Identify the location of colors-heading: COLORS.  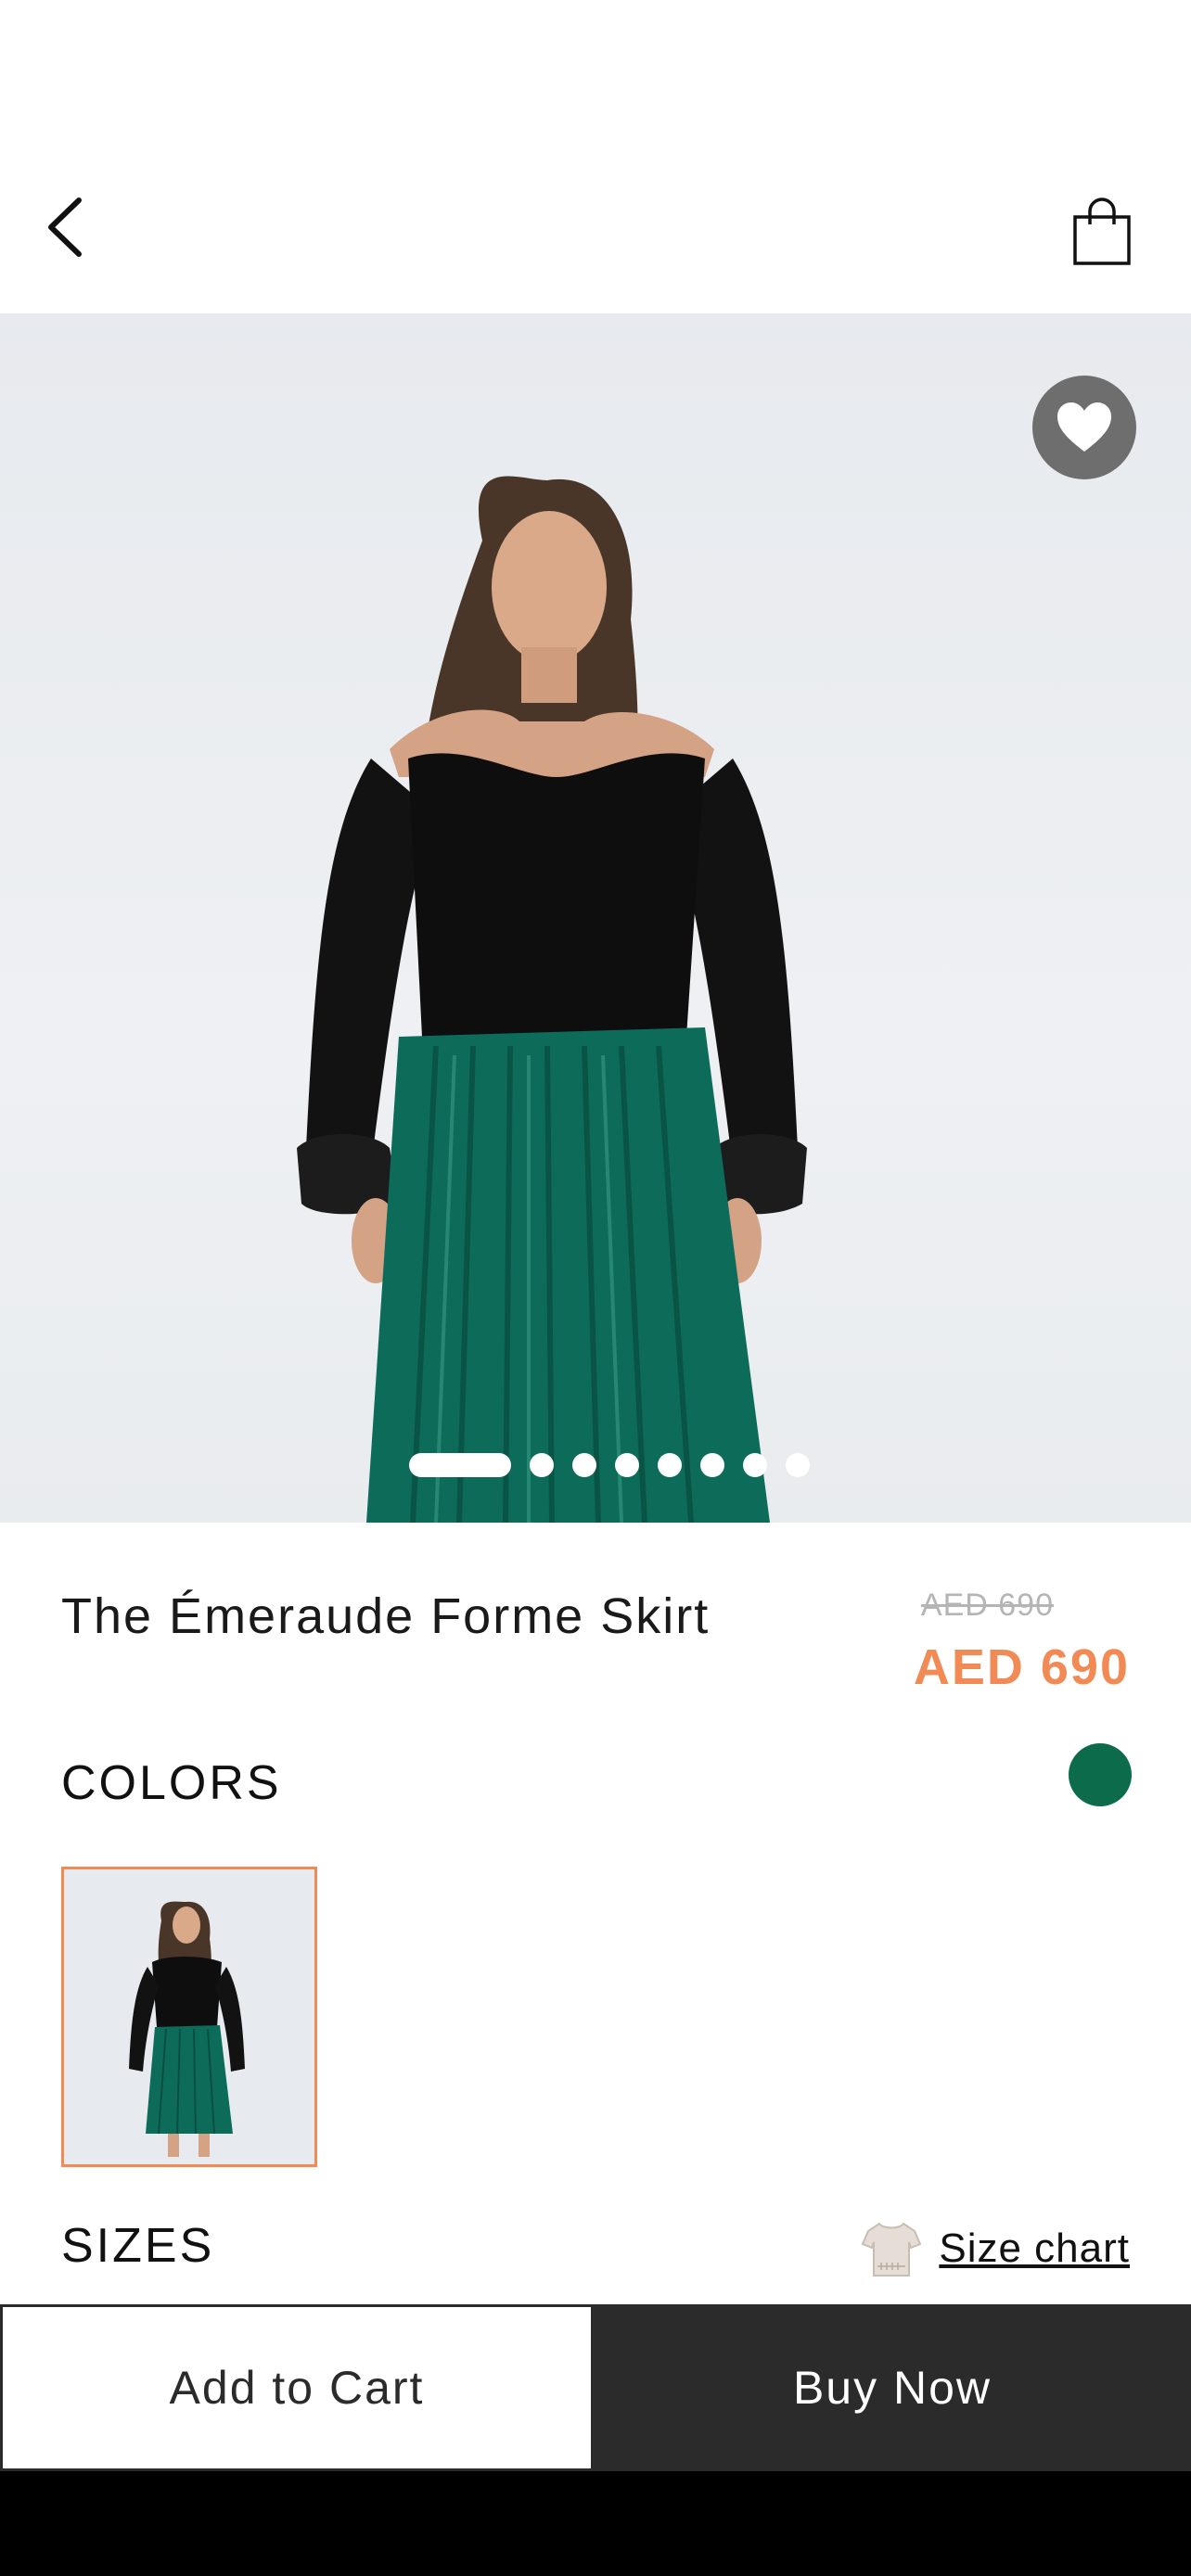
(171, 1783).